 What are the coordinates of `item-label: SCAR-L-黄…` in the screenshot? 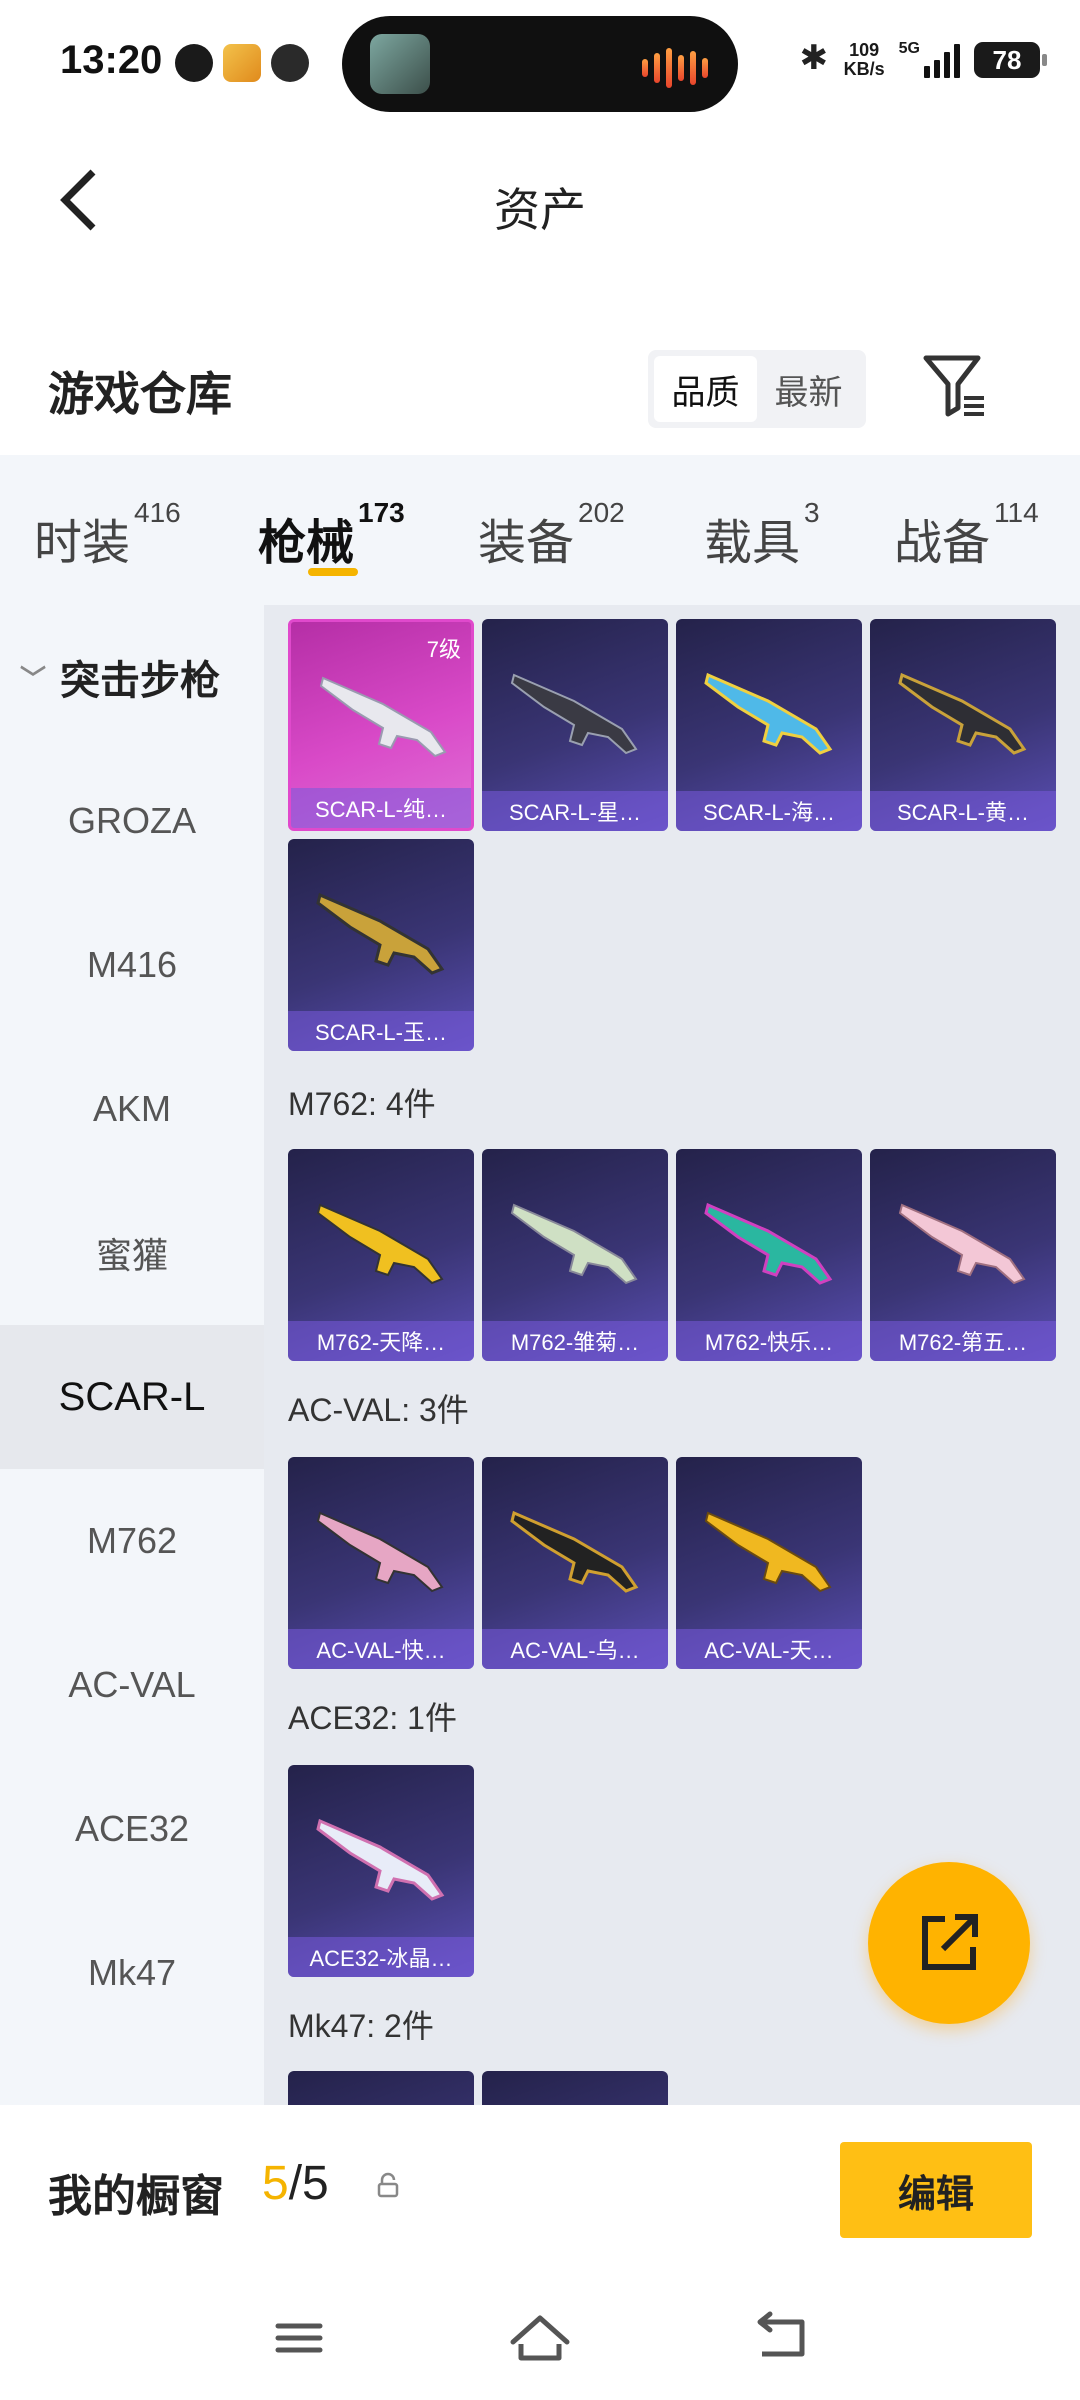 It's located at (963, 811).